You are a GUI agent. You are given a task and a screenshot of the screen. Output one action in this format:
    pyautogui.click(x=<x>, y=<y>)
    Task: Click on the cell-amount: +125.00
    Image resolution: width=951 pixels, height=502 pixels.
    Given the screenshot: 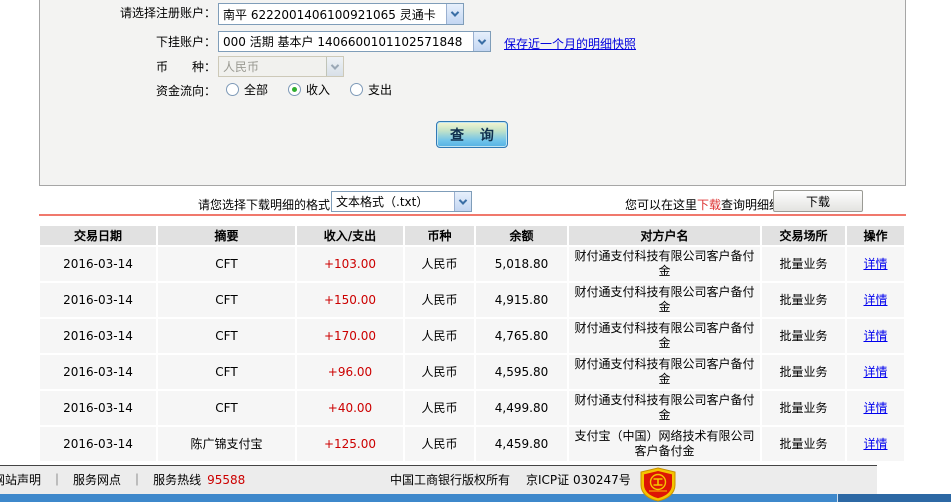 What is the action you would take?
    pyautogui.click(x=350, y=444)
    